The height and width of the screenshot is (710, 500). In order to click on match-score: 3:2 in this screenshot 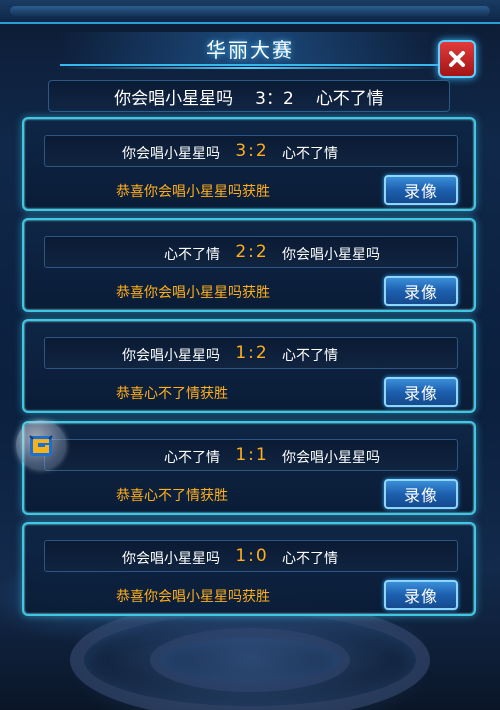, I will do `click(252, 151)`.